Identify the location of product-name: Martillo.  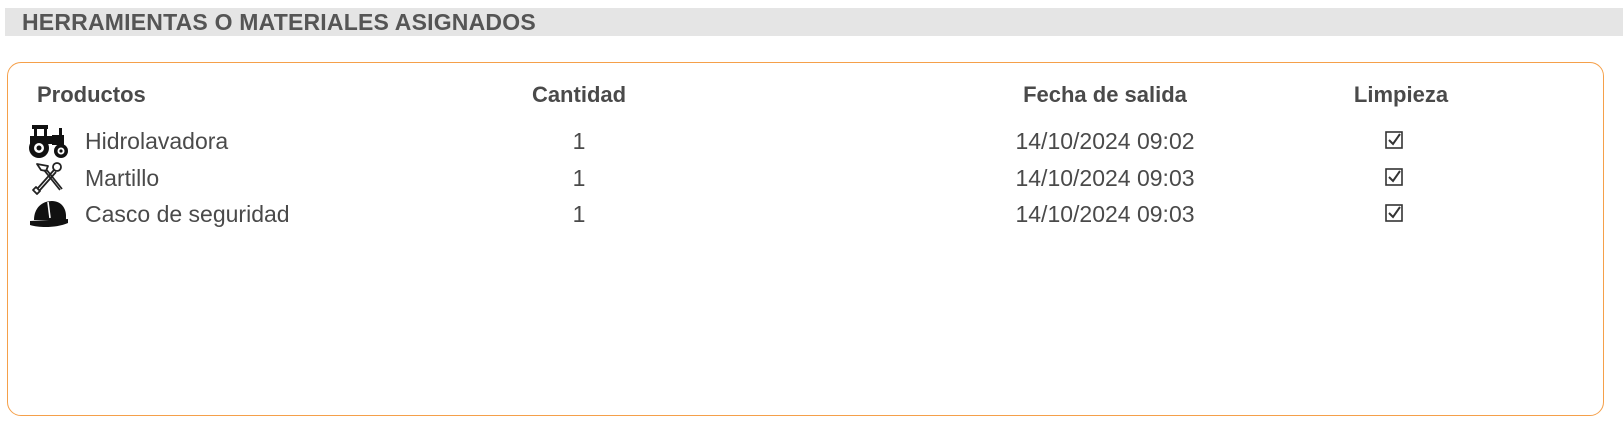
(122, 178).